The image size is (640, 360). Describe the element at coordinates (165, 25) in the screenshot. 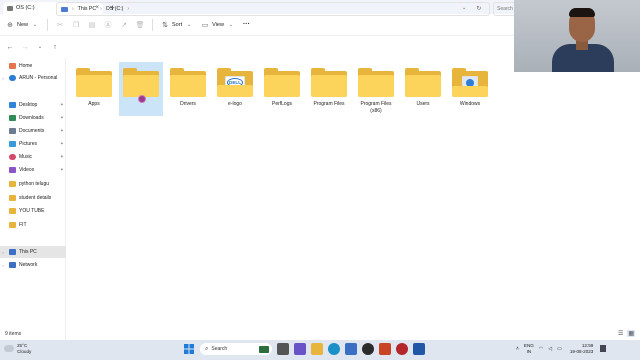

I see `sort-icon: ⇅` at that location.